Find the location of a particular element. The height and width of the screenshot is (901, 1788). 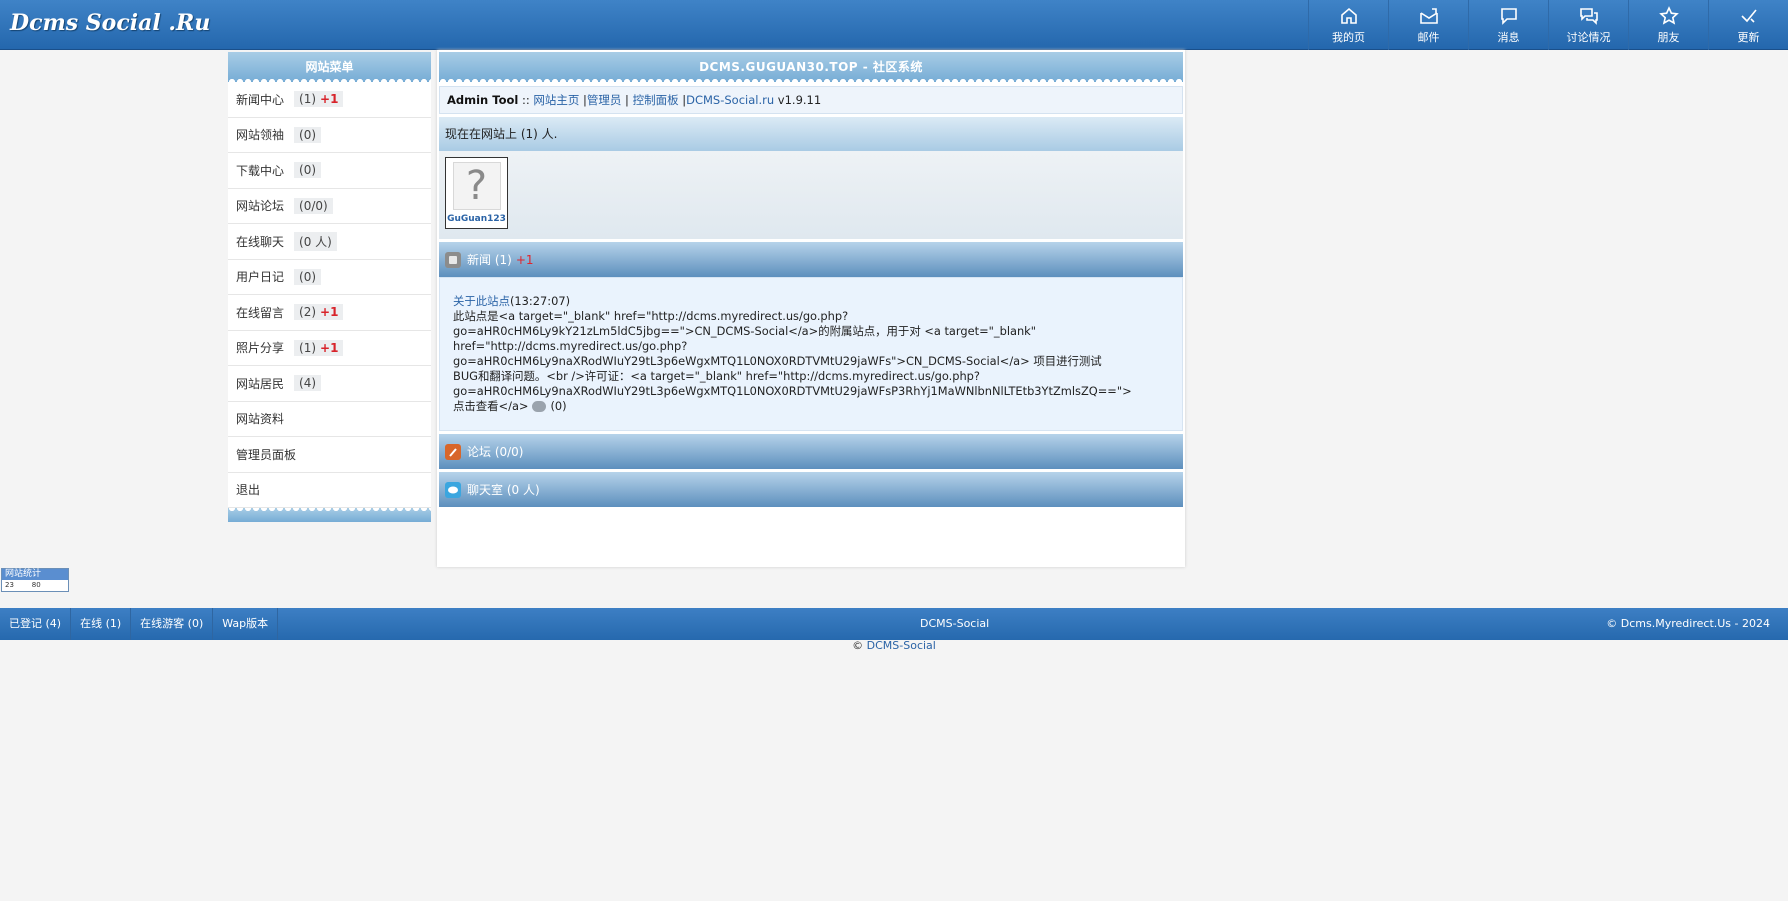

bottom-copyright: © DCMS-Social is located at coordinates (894, 645).